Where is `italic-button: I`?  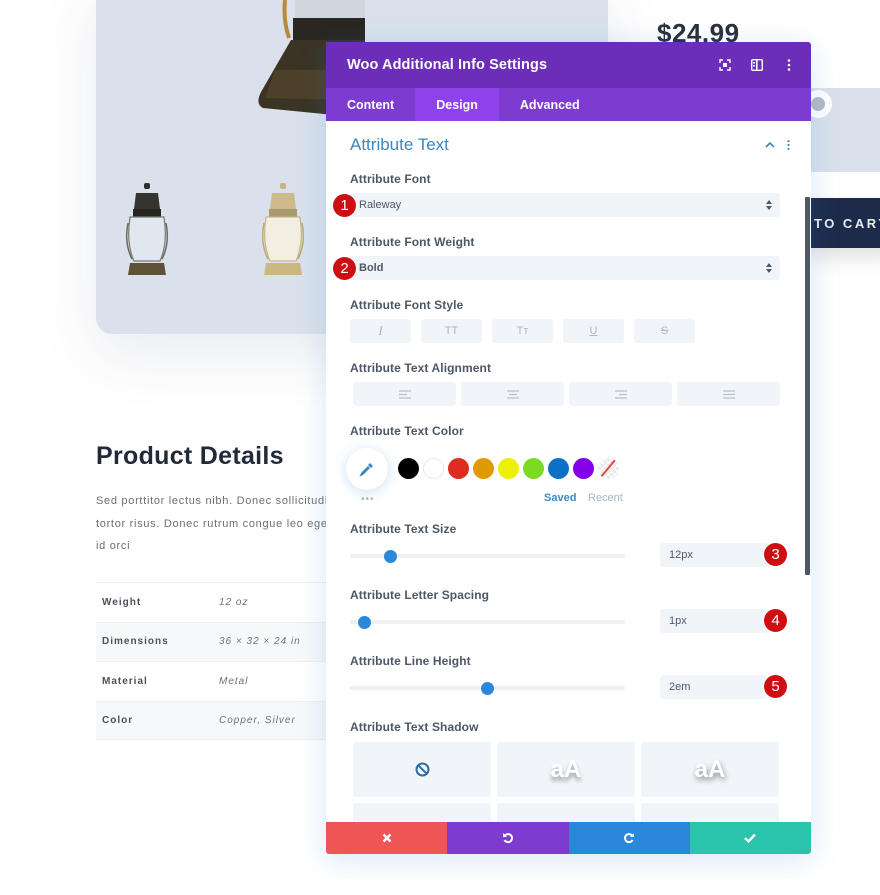
italic-button: I is located at coordinates (380, 331).